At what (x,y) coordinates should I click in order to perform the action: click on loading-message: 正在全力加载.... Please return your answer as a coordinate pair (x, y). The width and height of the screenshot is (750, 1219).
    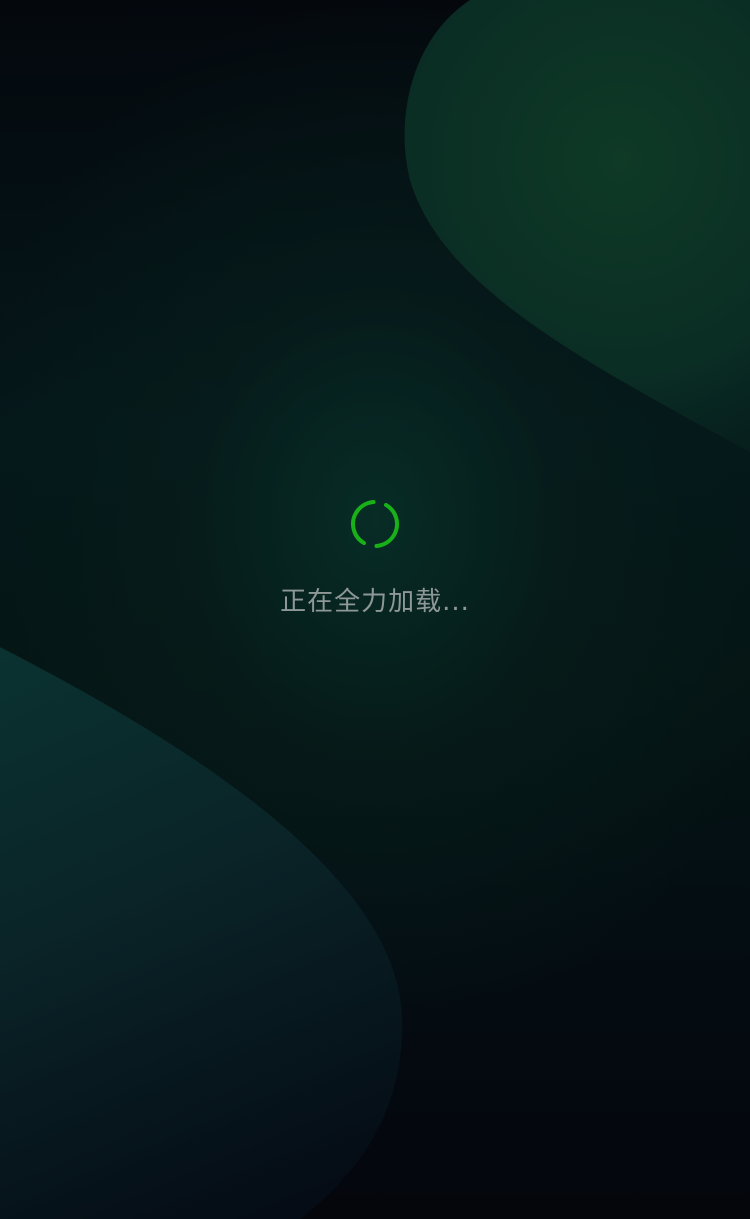
    Looking at the image, I should click on (375, 602).